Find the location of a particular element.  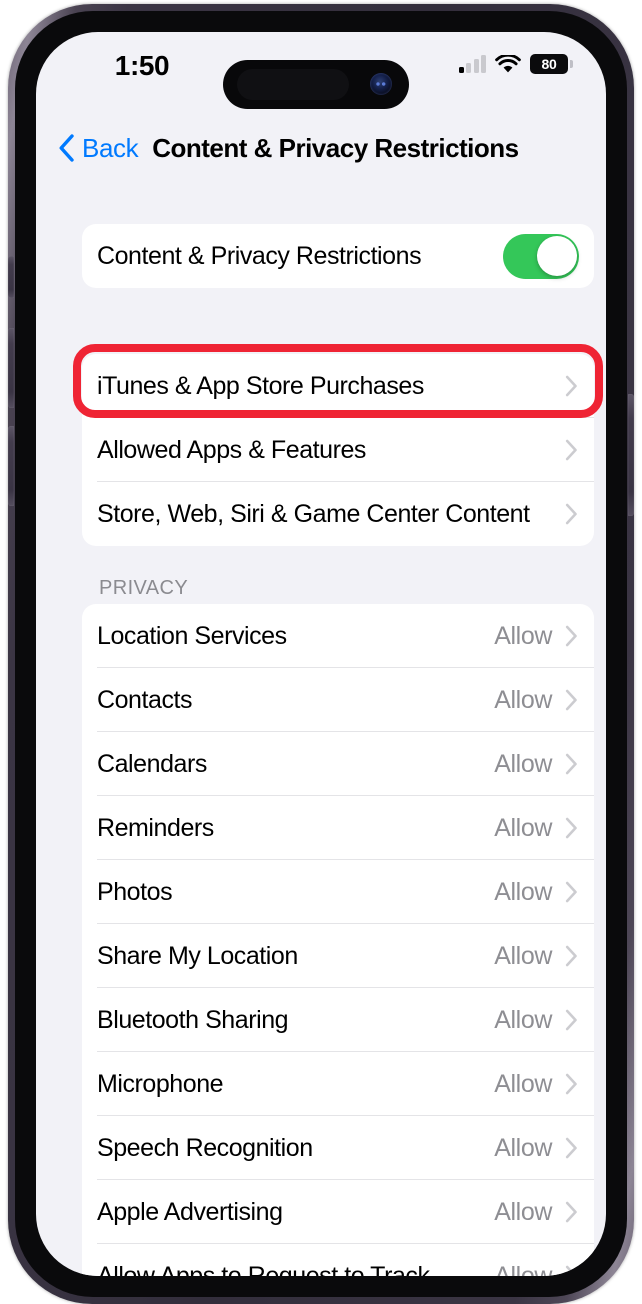

switch-knob is located at coordinates (556, 256).